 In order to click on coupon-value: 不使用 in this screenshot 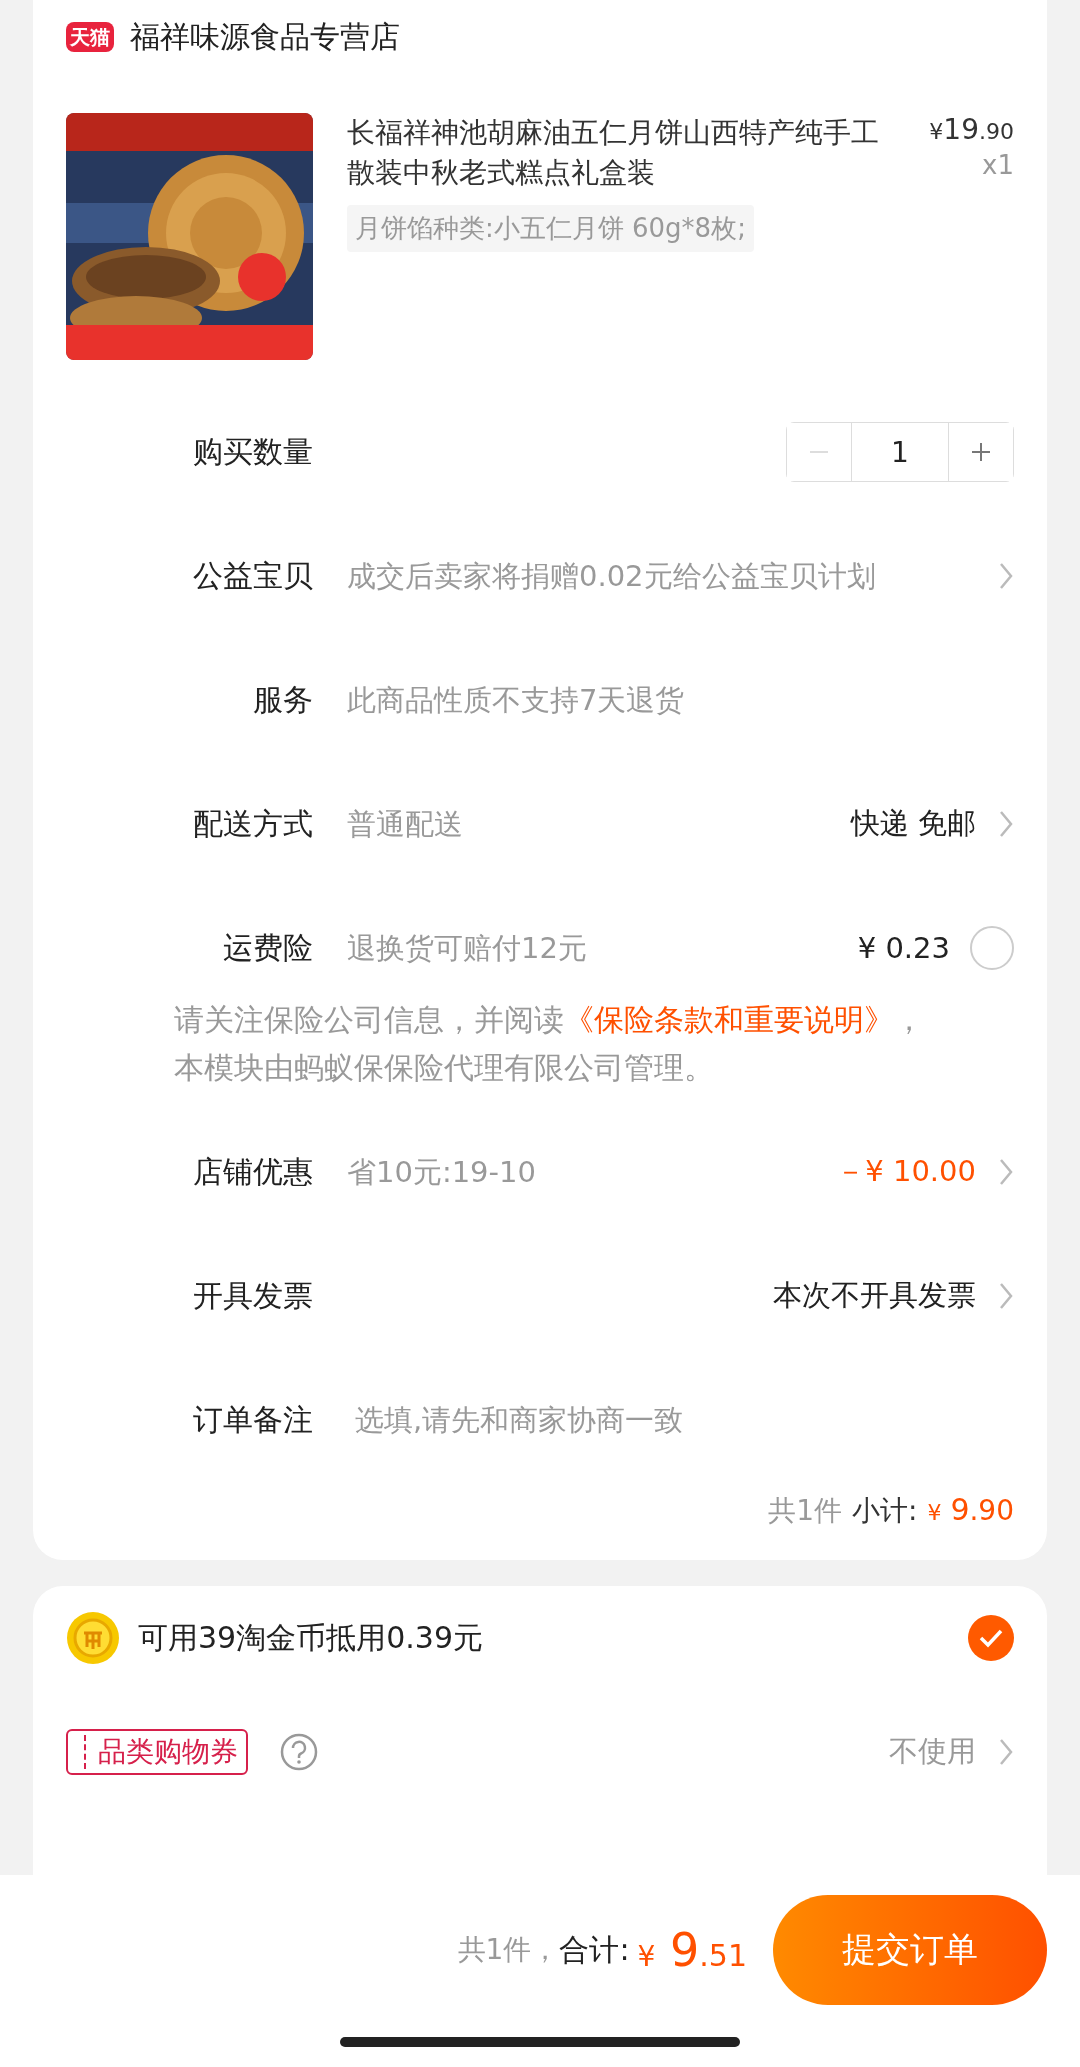, I will do `click(932, 1751)`.